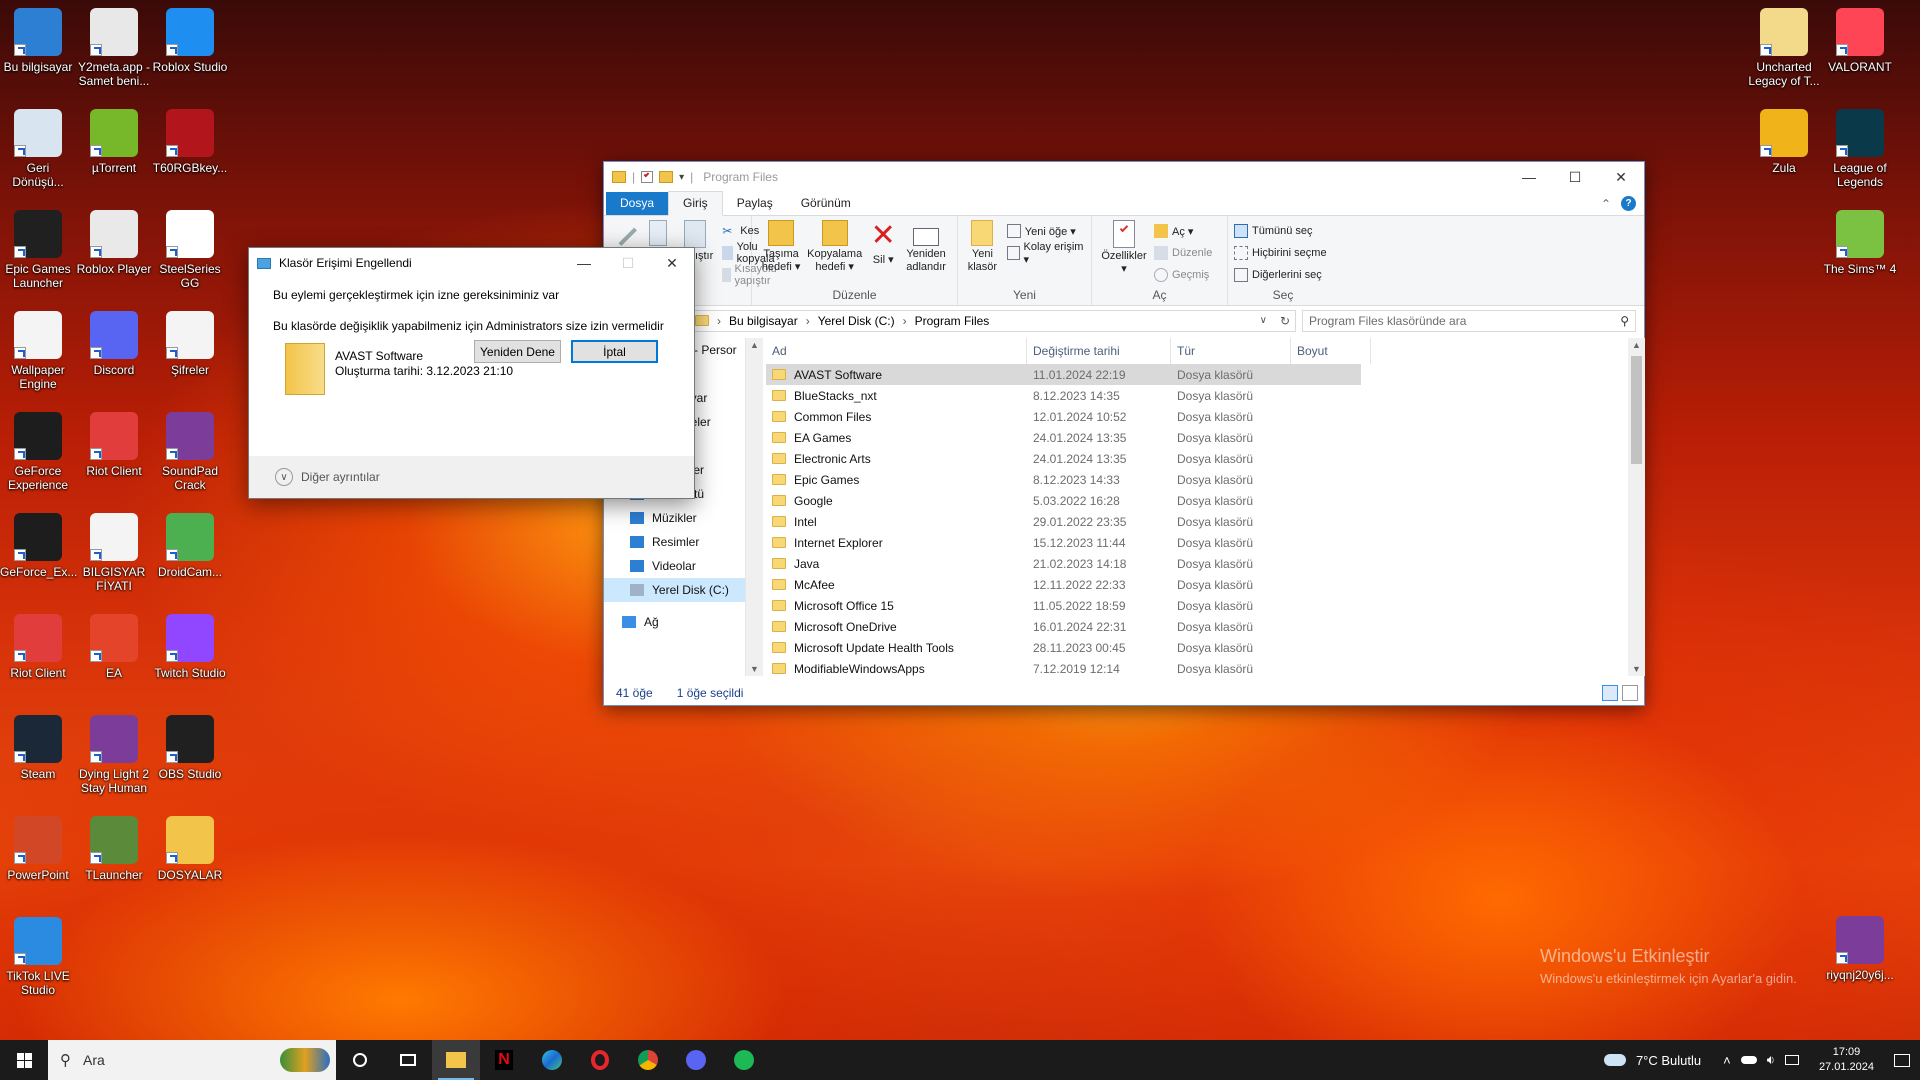  What do you see at coordinates (856, 321) in the screenshot?
I see `breadcrumb-local-disk: Yerel Disk (C:)` at bounding box center [856, 321].